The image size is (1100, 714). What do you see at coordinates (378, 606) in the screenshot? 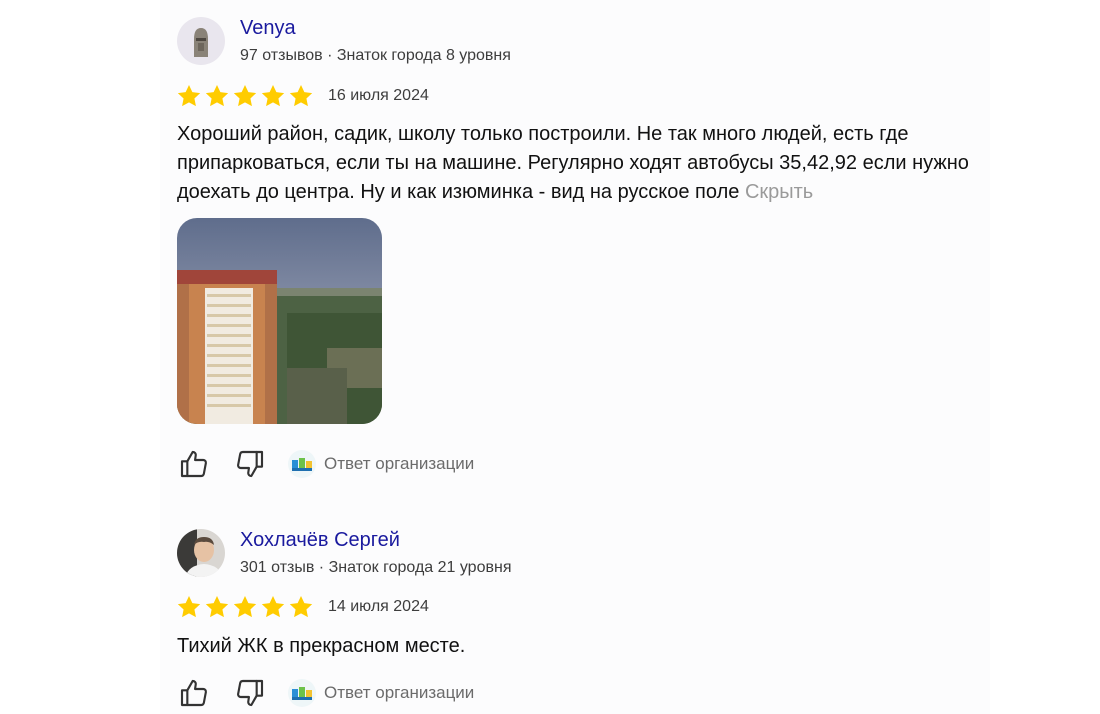
I see `review-date: 14 июля 2024` at bounding box center [378, 606].